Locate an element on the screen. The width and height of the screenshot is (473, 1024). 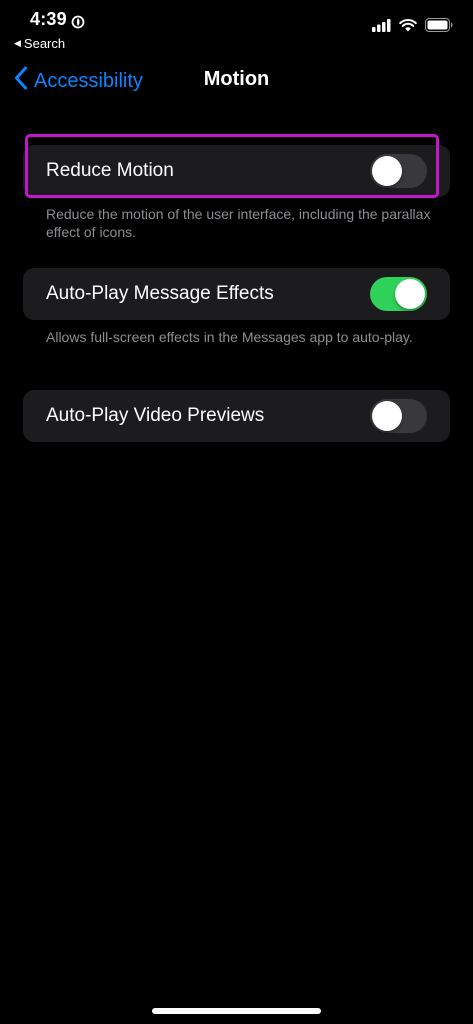
focus-moon-icon is located at coordinates (78, 20).